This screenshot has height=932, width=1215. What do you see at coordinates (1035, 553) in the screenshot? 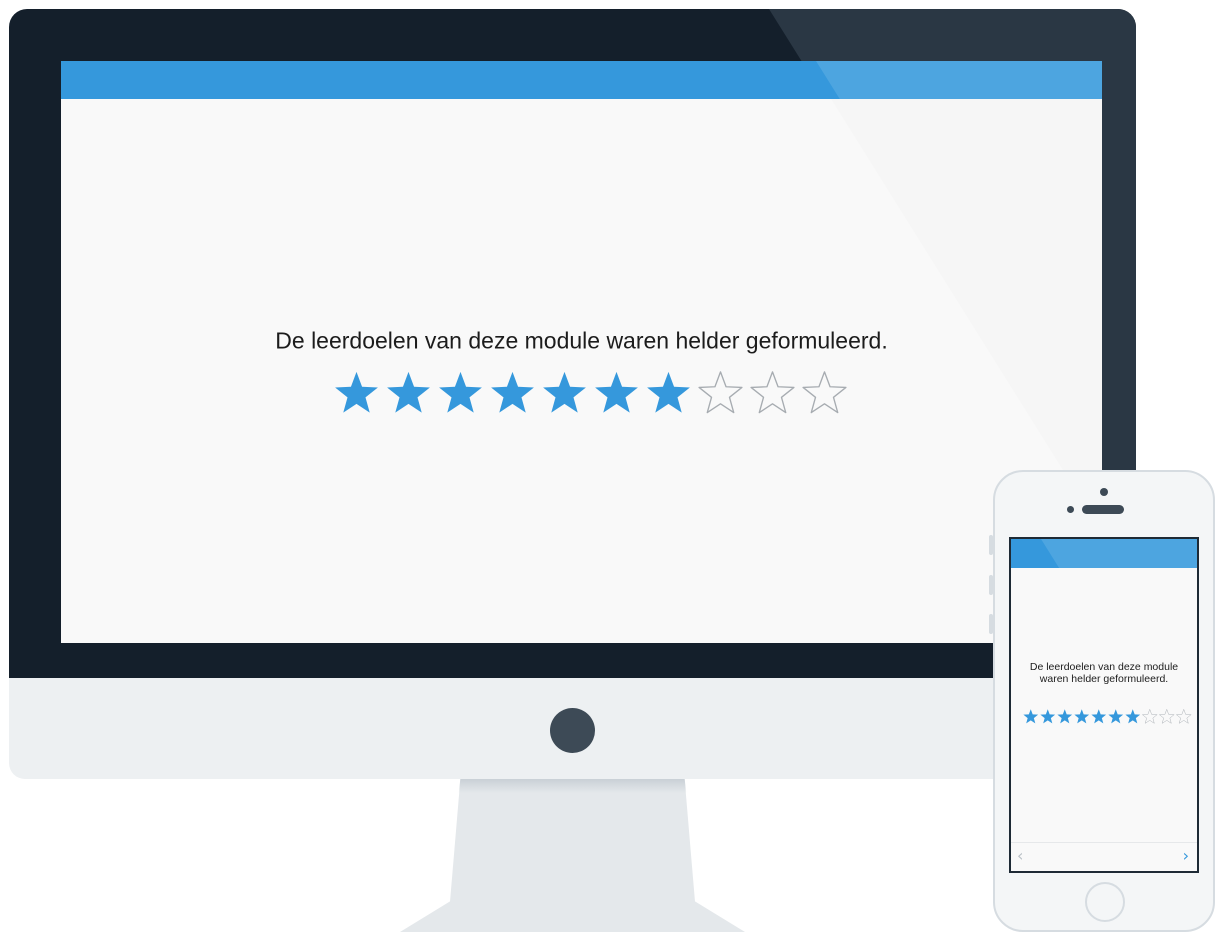
I see `phone-header-accent` at bounding box center [1035, 553].